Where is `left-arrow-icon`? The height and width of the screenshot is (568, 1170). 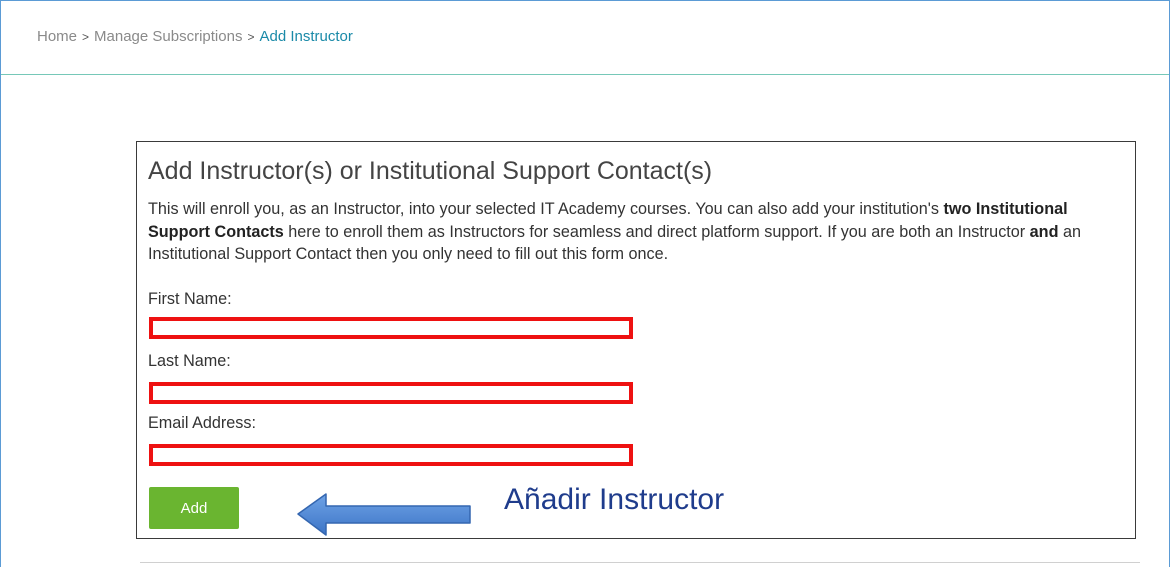
left-arrow-icon is located at coordinates (384, 514).